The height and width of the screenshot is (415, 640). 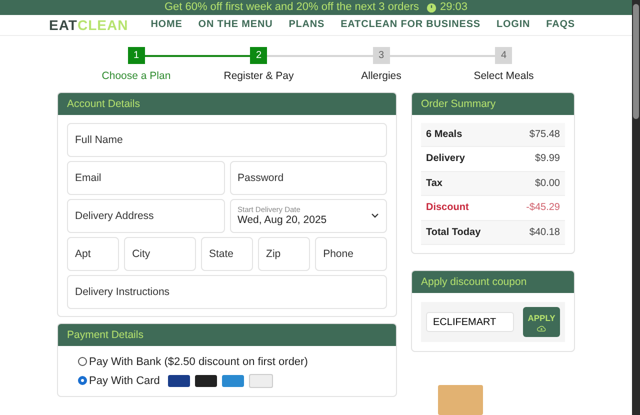 I want to click on nav-link: ON THE MENU, so click(x=235, y=24).